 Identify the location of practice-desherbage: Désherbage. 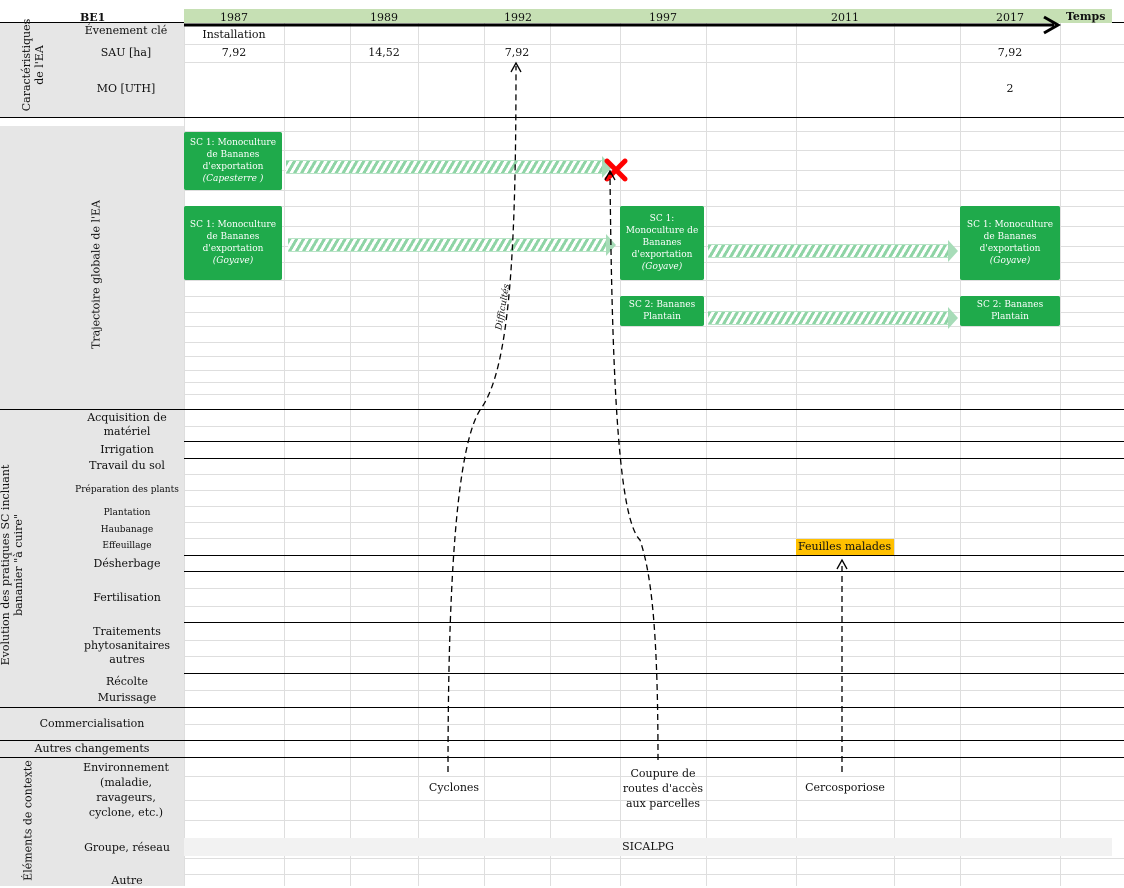
(127, 563).